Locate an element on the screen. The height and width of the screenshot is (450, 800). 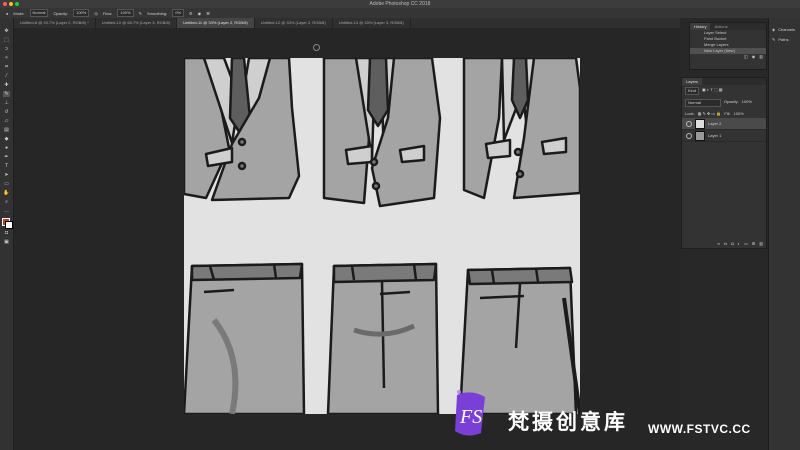
move-tool-icon: ✥ is located at coordinates (6, 31).